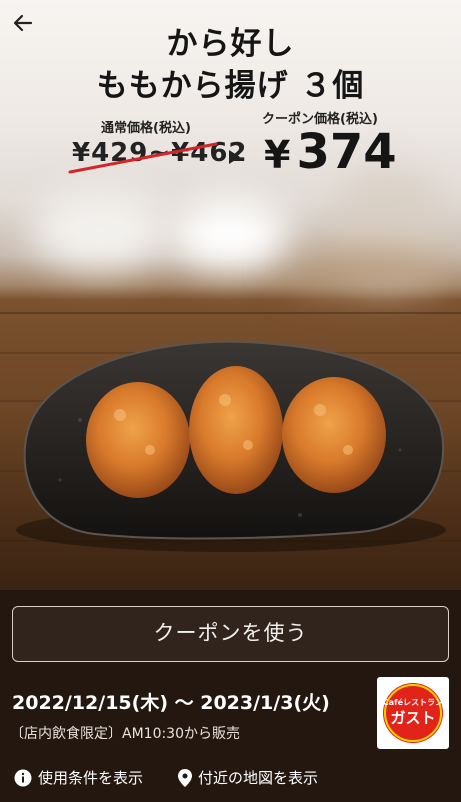 This screenshot has width=461, height=802. I want to click on terms-link-label: 使用条件を表示, so click(91, 778).